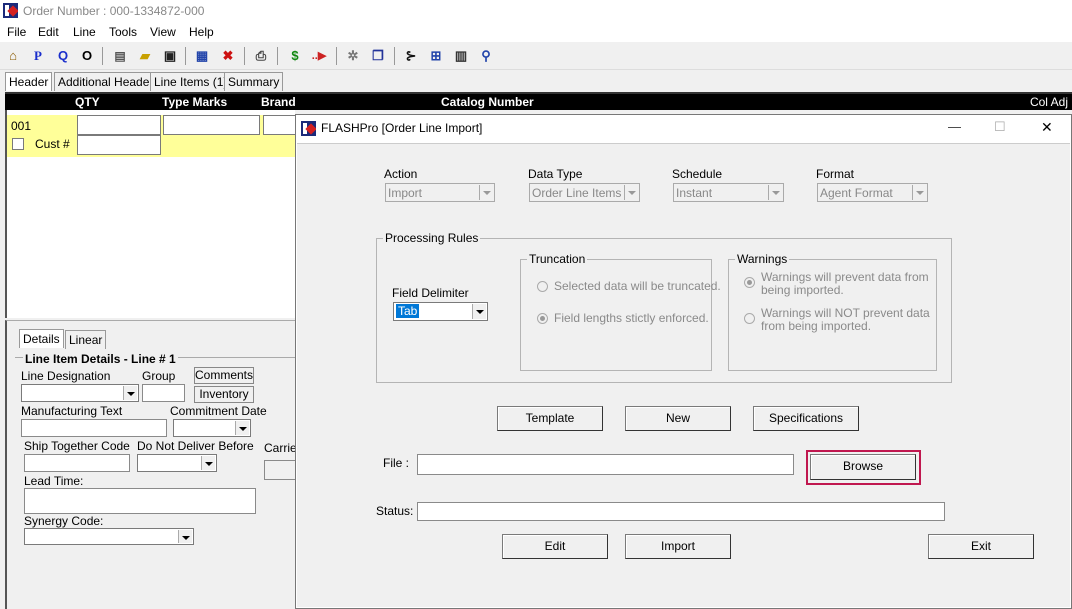 This screenshot has height=609, width=1072. I want to click on warnings-prevent-radio, so click(749, 282).